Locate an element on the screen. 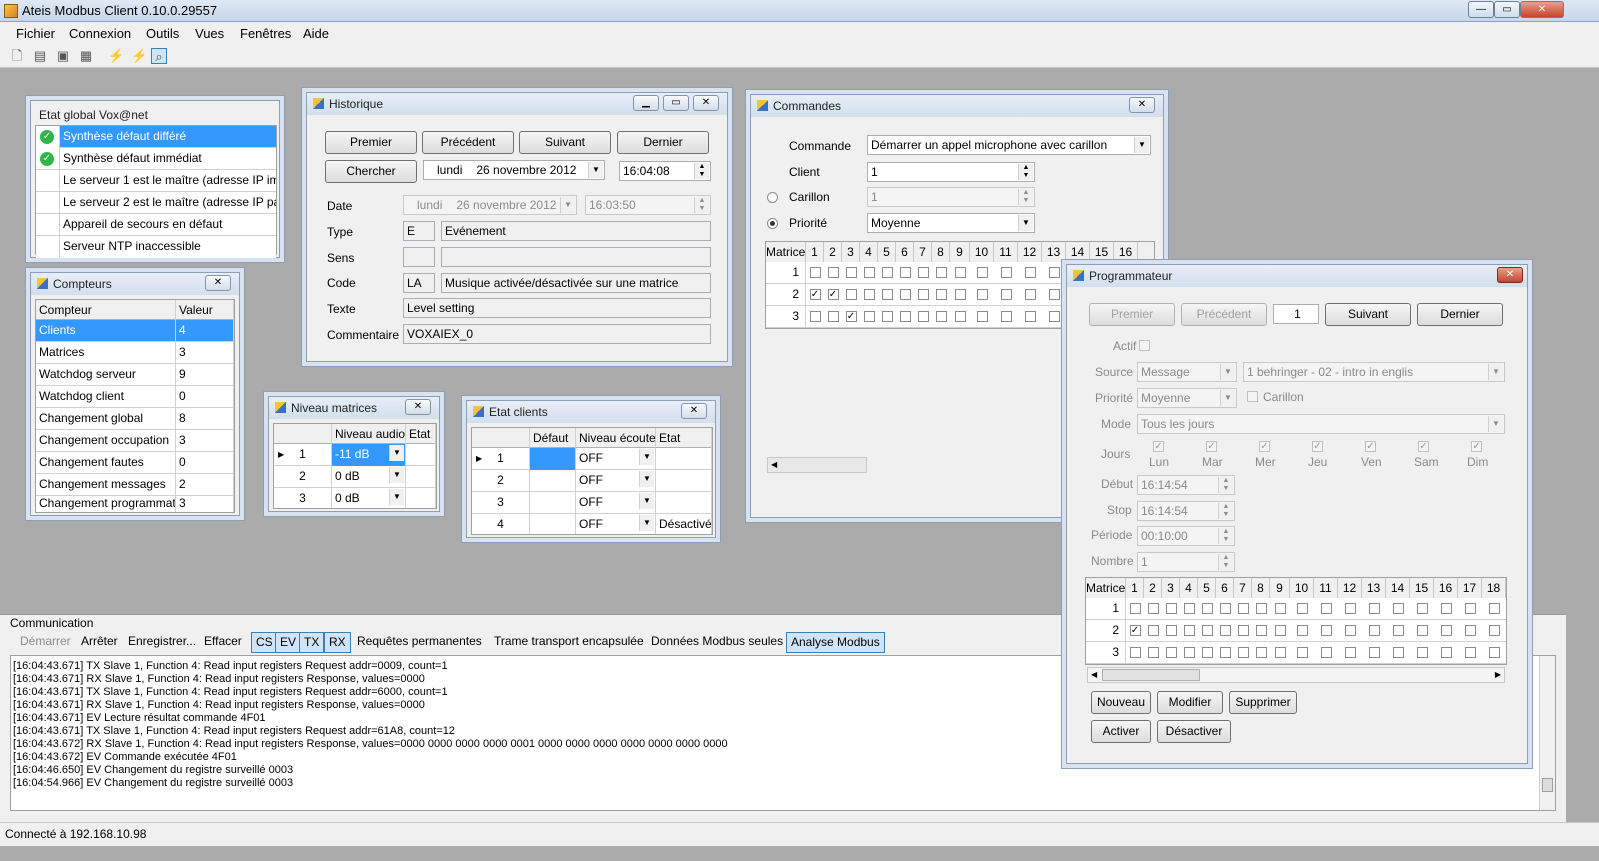 Image resolution: width=1599 pixels, height=861 pixels. open-folder-icon: ▤ is located at coordinates (40, 56).